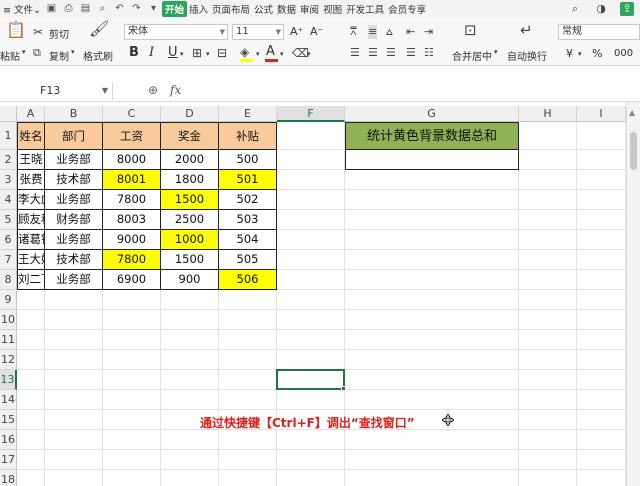  I want to click on tab-insert: 插入, so click(198, 9).